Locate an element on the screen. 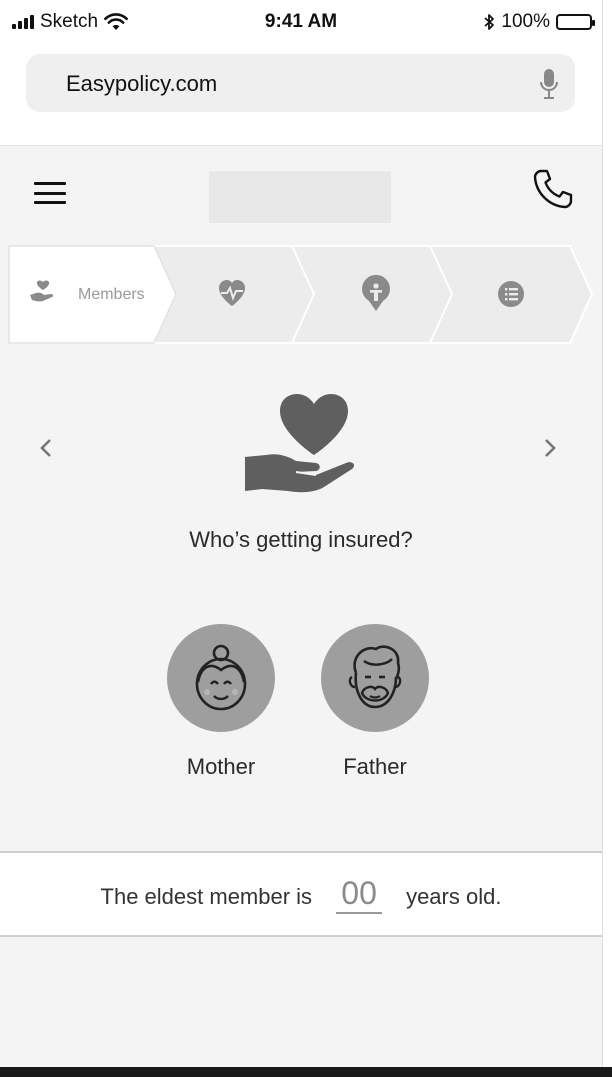  mother-avatar is located at coordinates (221, 678).